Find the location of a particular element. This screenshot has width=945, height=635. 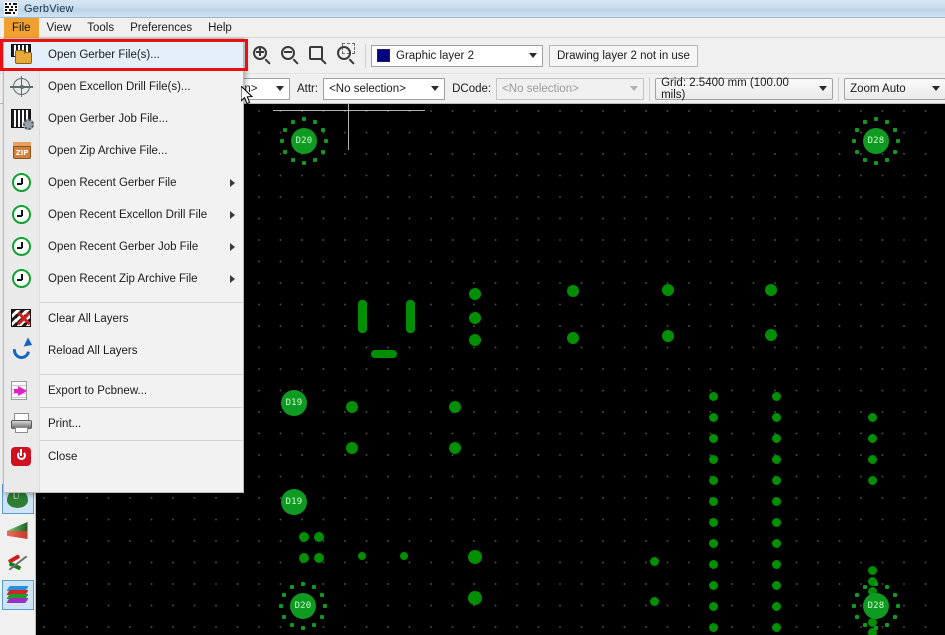

menu-item-close: Close is located at coordinates (123, 457).